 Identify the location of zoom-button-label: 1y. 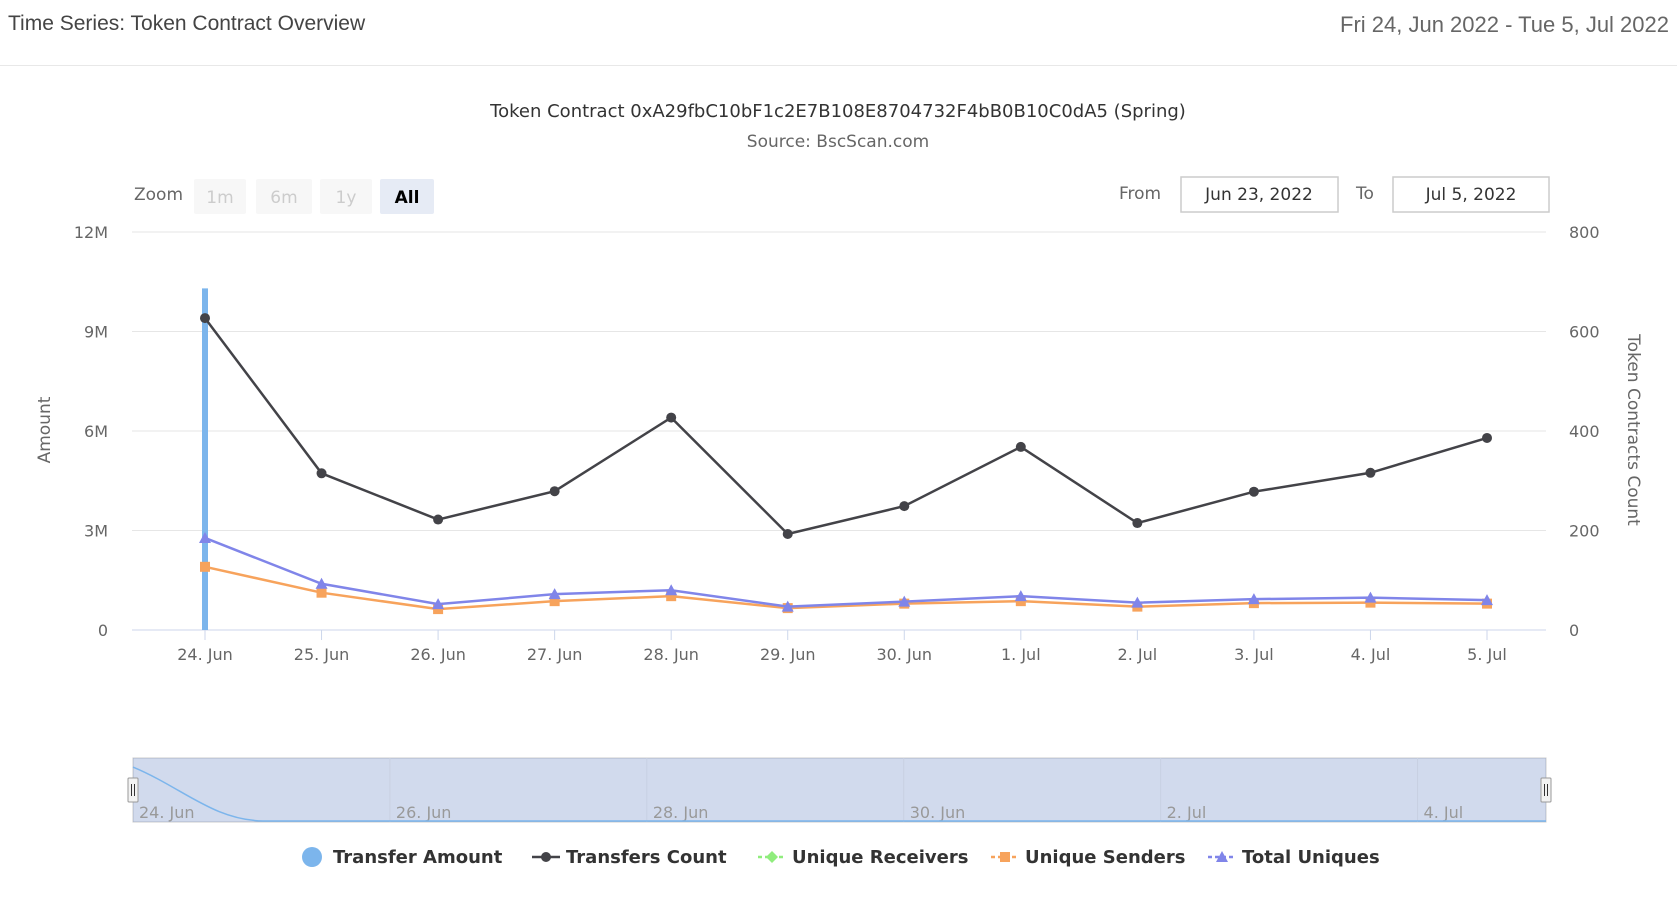
(346, 198).